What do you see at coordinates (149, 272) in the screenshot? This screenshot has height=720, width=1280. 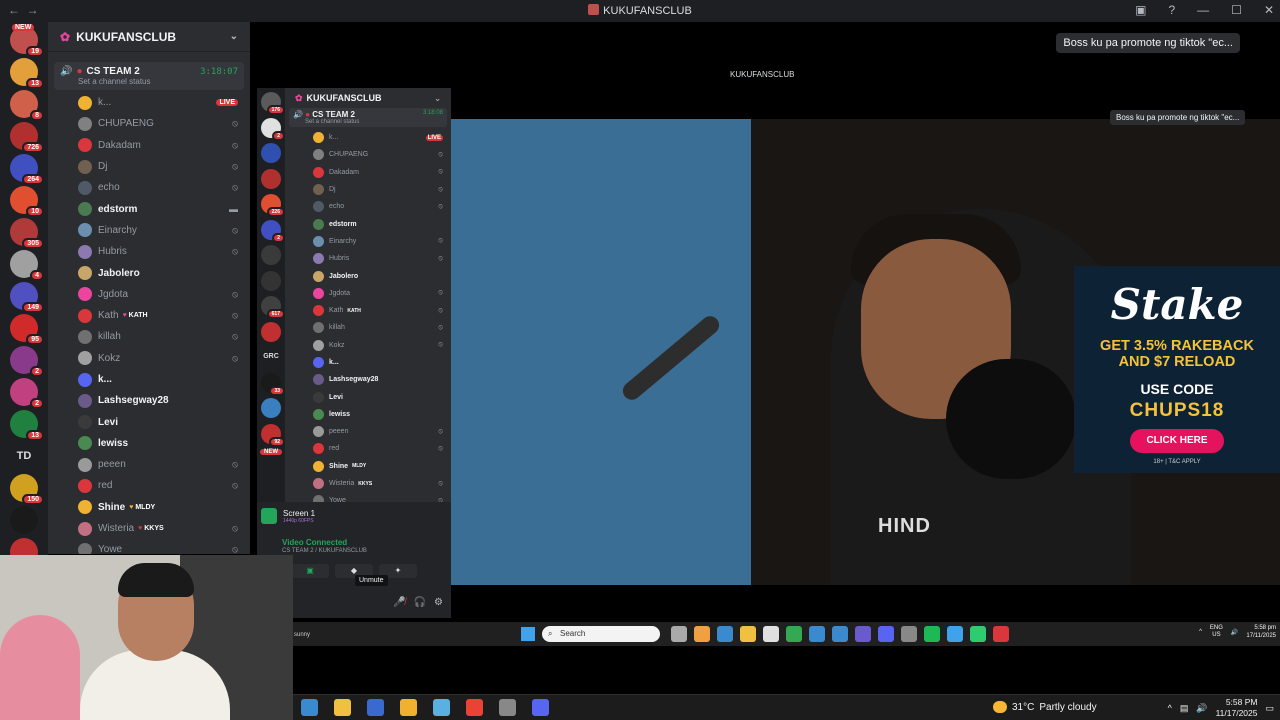 I see `voice-member: Jabolero` at bounding box center [149, 272].